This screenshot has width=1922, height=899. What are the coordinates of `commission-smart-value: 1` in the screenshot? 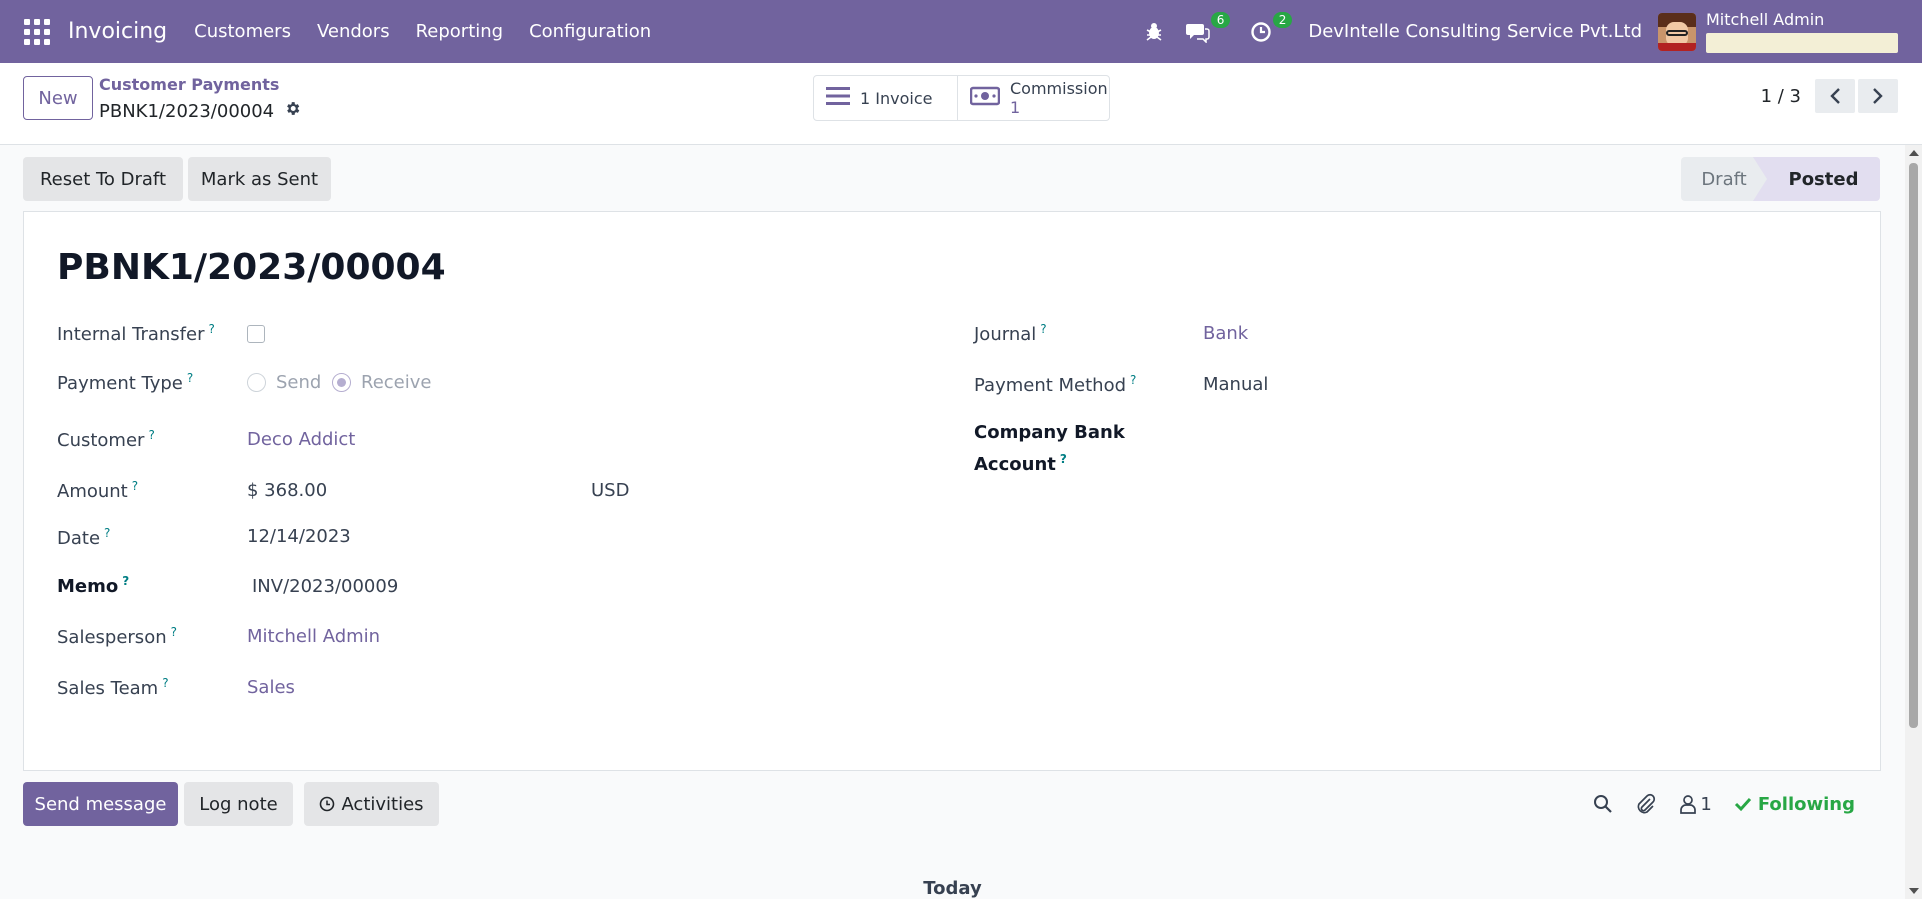 It's located at (1015, 107).